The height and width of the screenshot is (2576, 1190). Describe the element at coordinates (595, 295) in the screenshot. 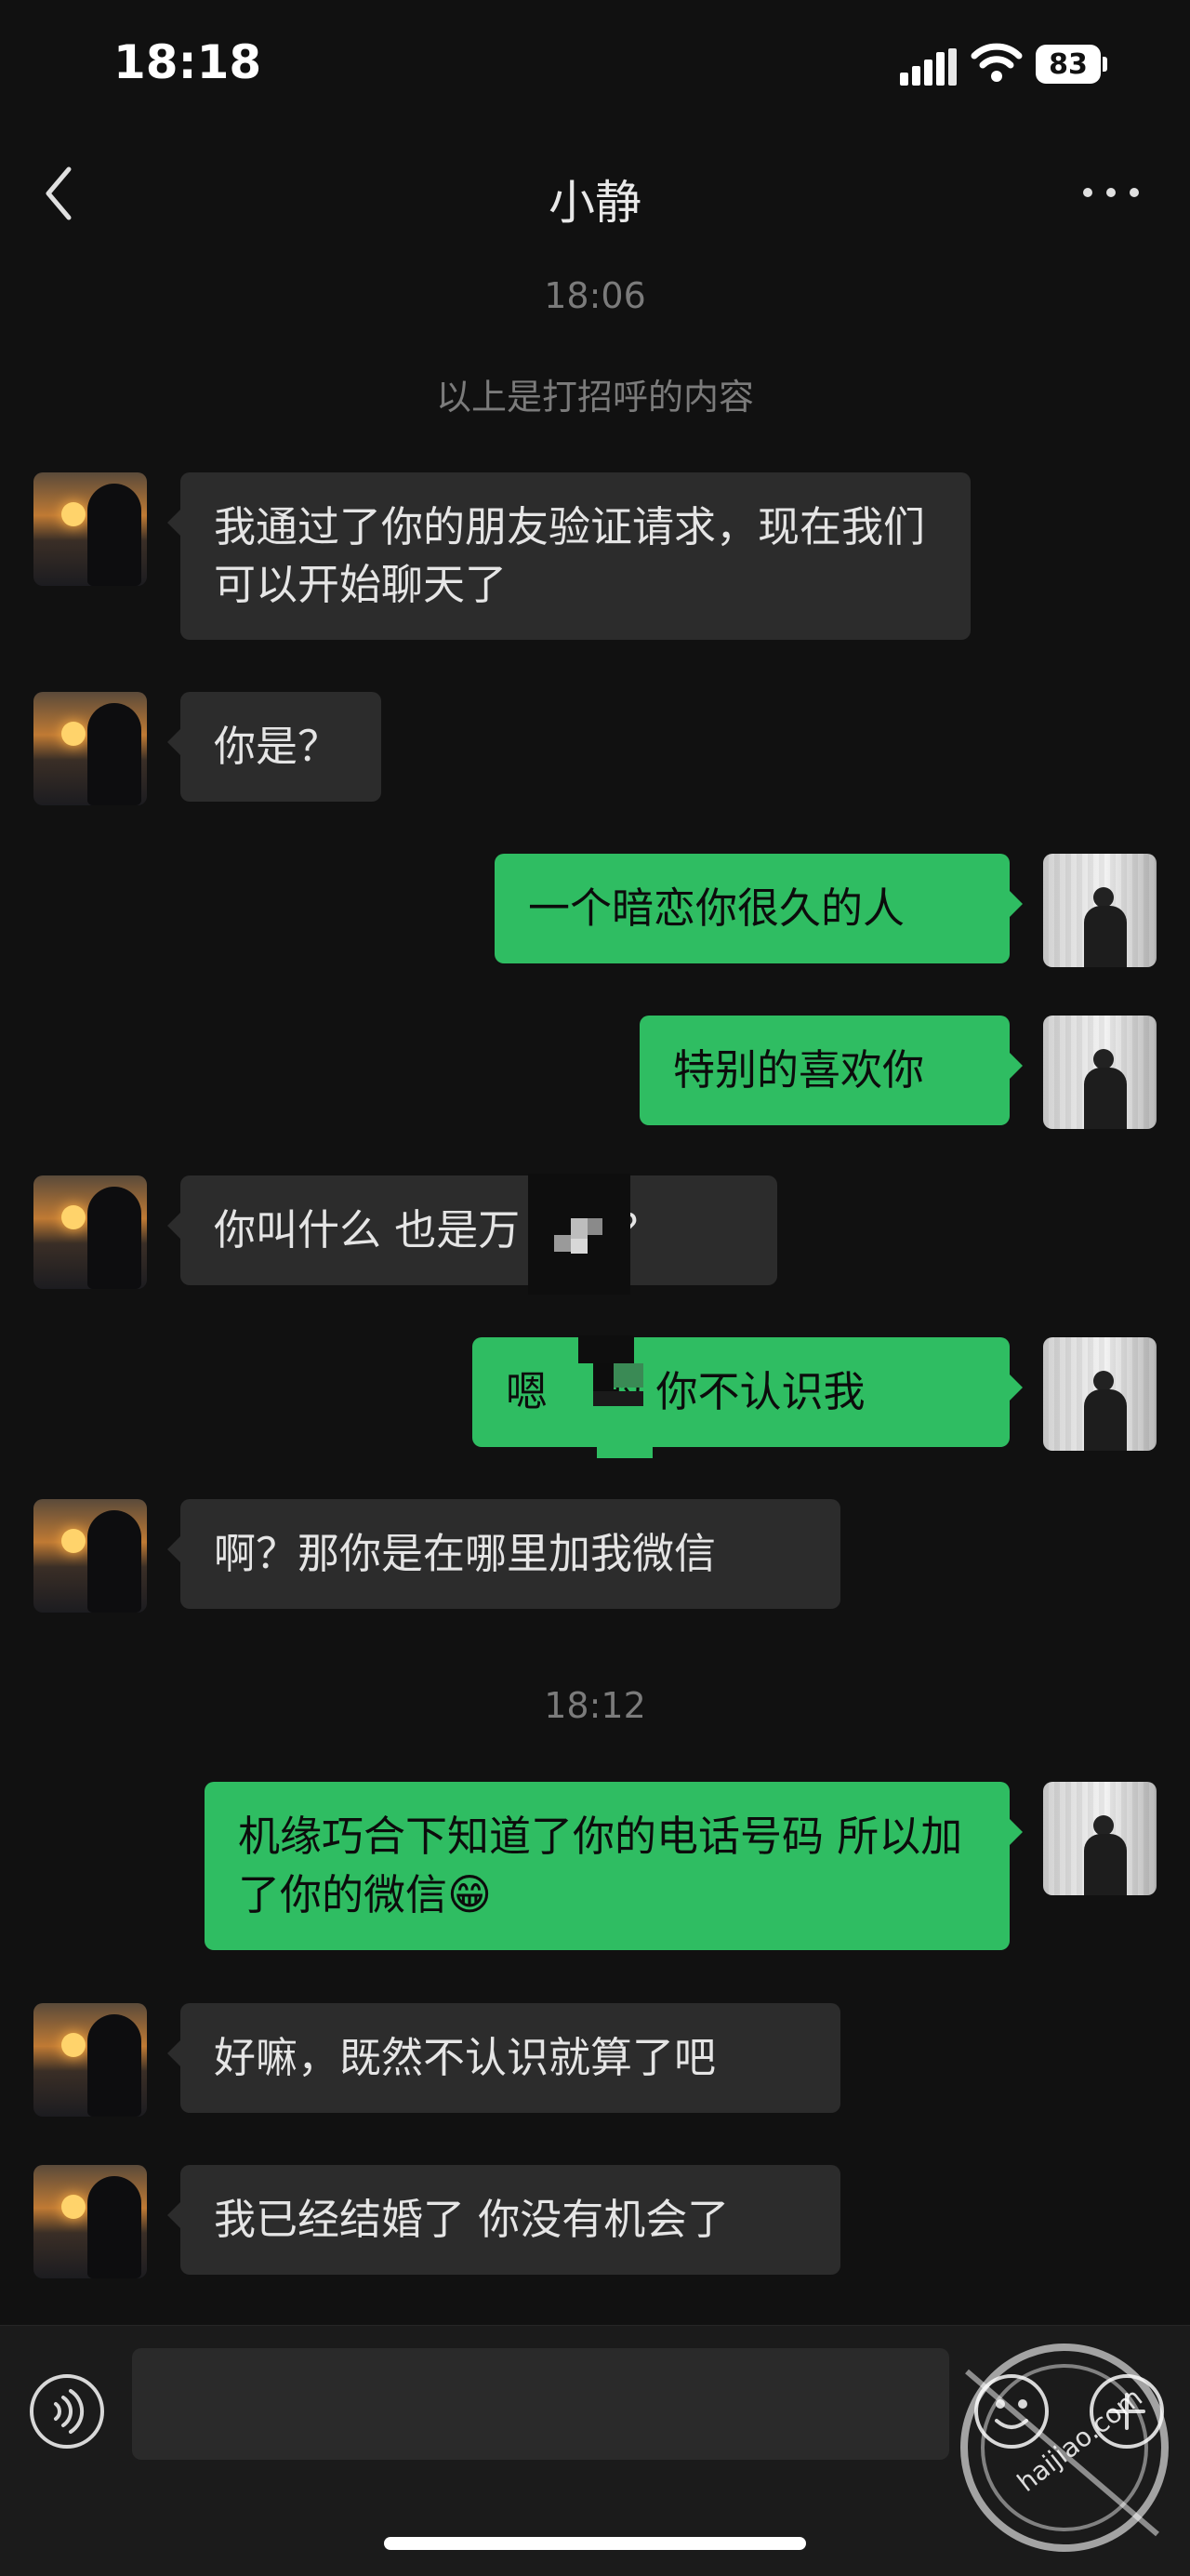

I see `message-timestamp: 18:06` at that location.